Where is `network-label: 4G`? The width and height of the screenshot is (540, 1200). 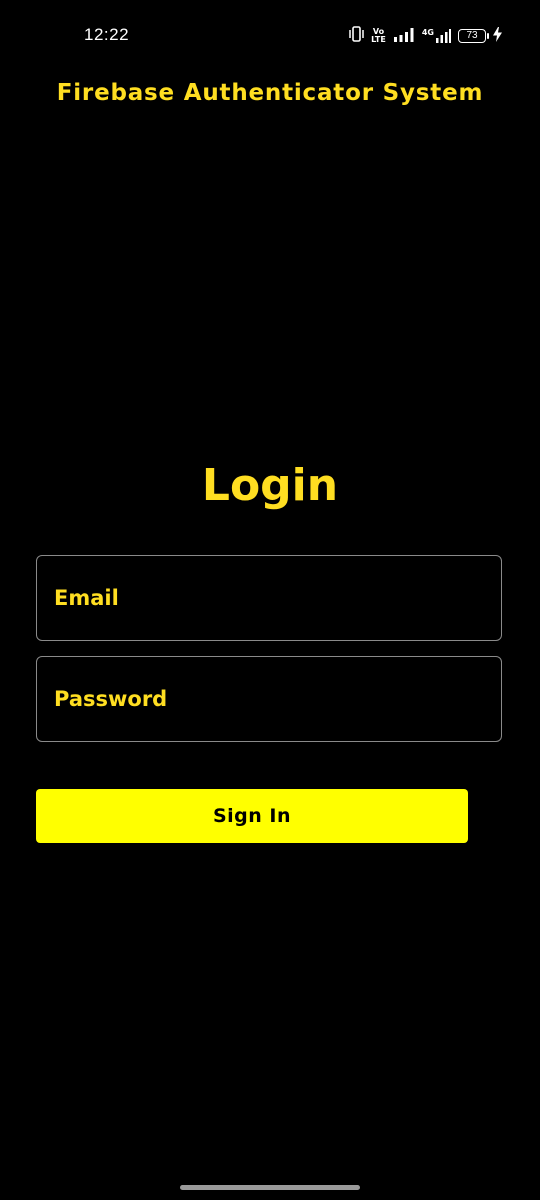
network-label: 4G is located at coordinates (427, 32).